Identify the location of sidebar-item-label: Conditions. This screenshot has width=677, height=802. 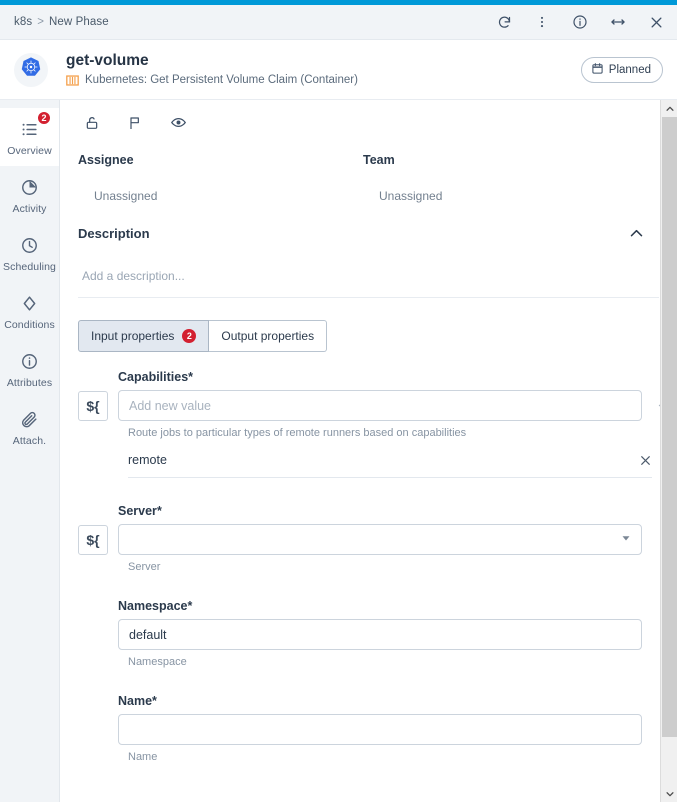
(29, 325).